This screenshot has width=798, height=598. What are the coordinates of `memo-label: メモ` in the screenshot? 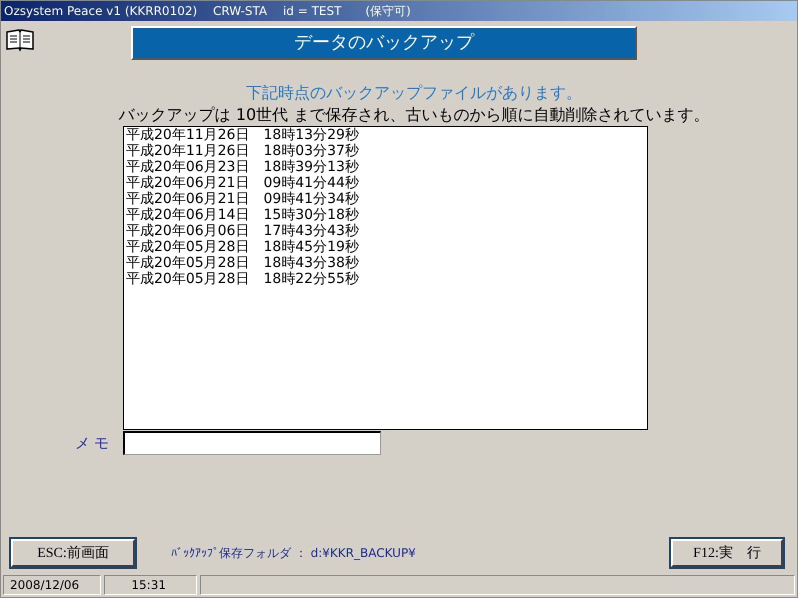 It's located at (93, 443).